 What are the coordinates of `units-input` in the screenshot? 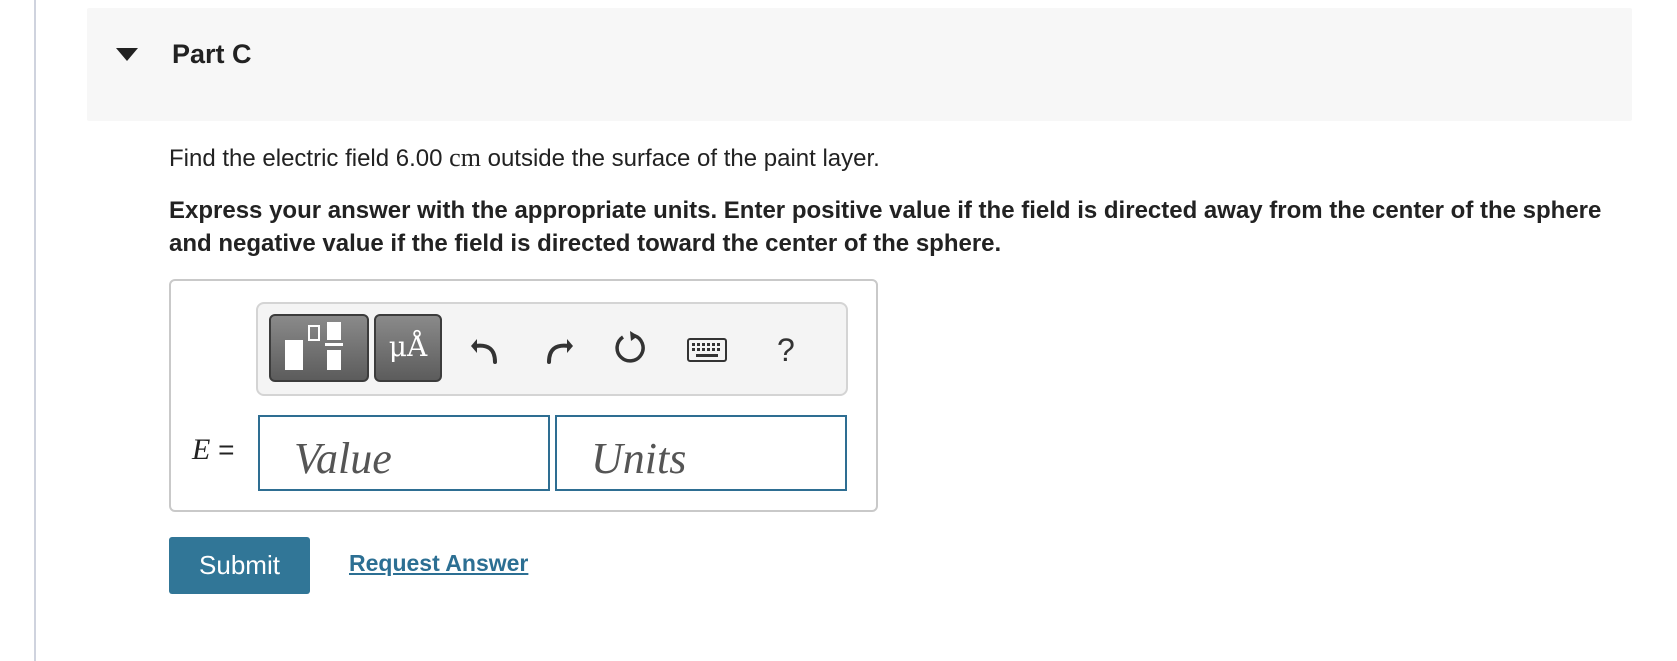 It's located at (701, 453).